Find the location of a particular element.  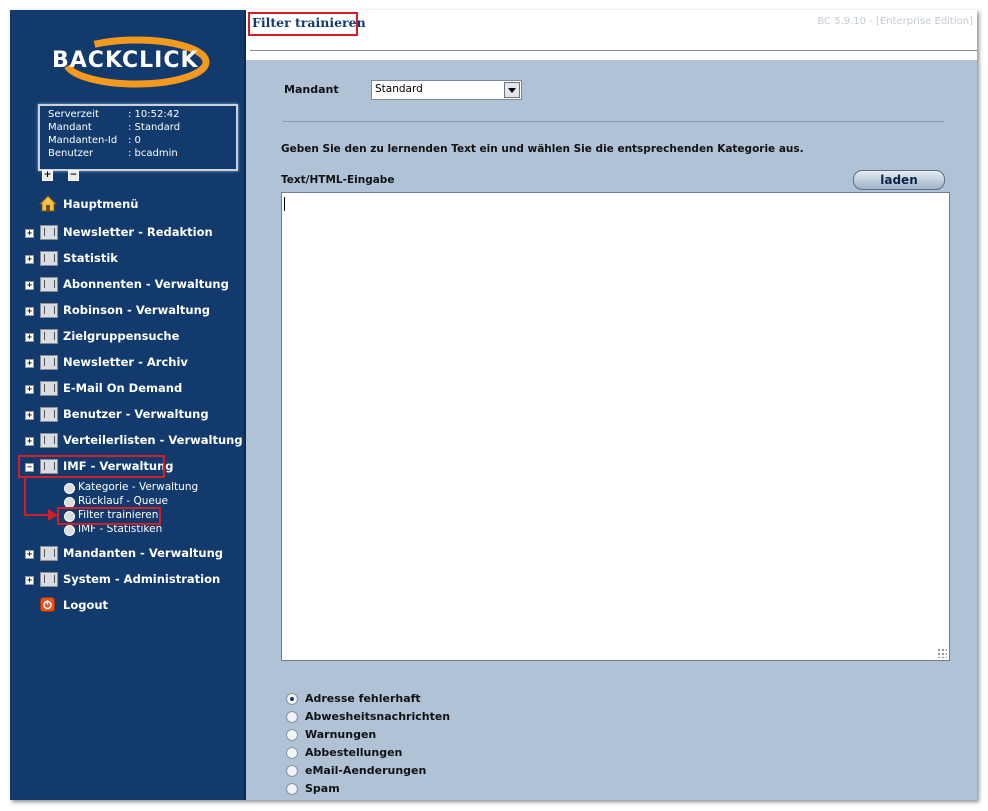

nav-label: Robinson - Verwaltung is located at coordinates (137, 310).